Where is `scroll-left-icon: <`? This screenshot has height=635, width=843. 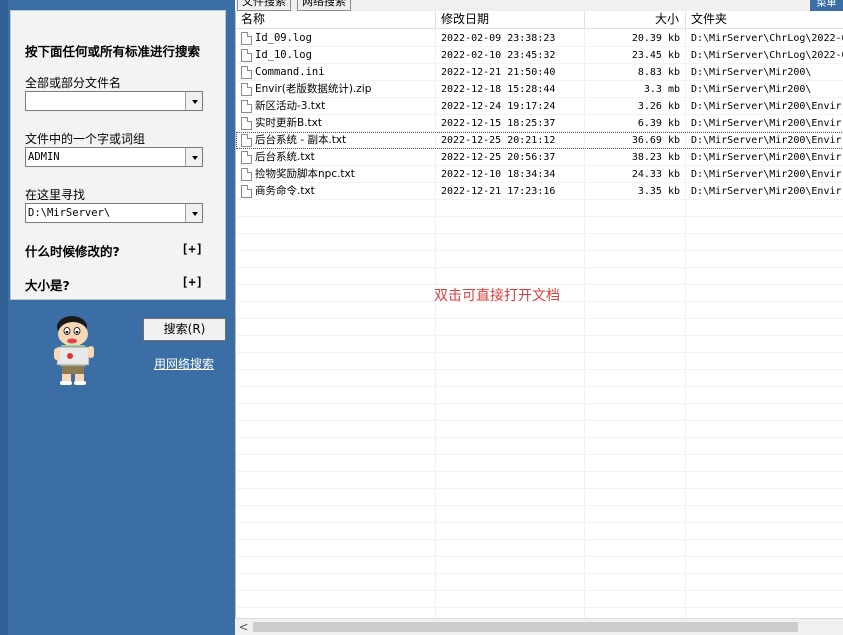
scroll-left-icon: < is located at coordinates (243, 627).